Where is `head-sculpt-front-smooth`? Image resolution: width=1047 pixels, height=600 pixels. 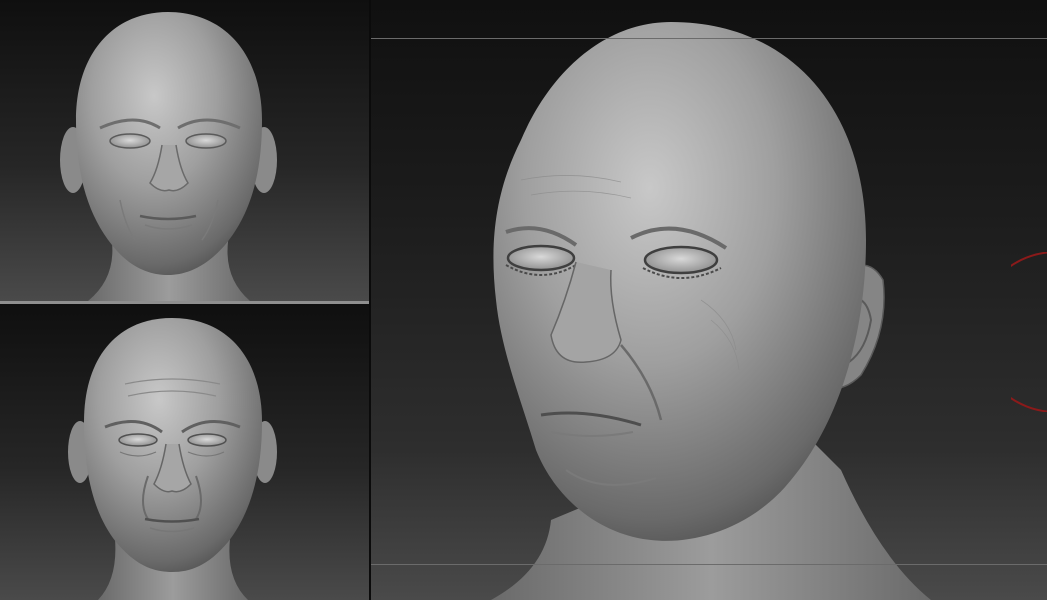 head-sculpt-front-smooth is located at coordinates (168, 156).